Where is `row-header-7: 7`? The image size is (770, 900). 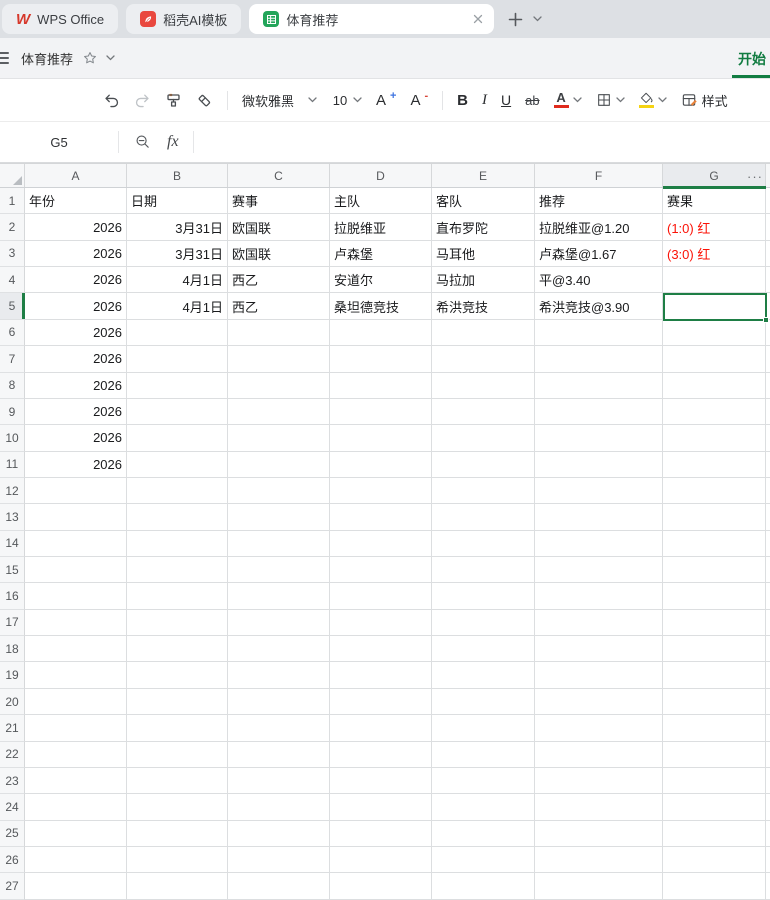
row-header-7: 7 is located at coordinates (12, 359).